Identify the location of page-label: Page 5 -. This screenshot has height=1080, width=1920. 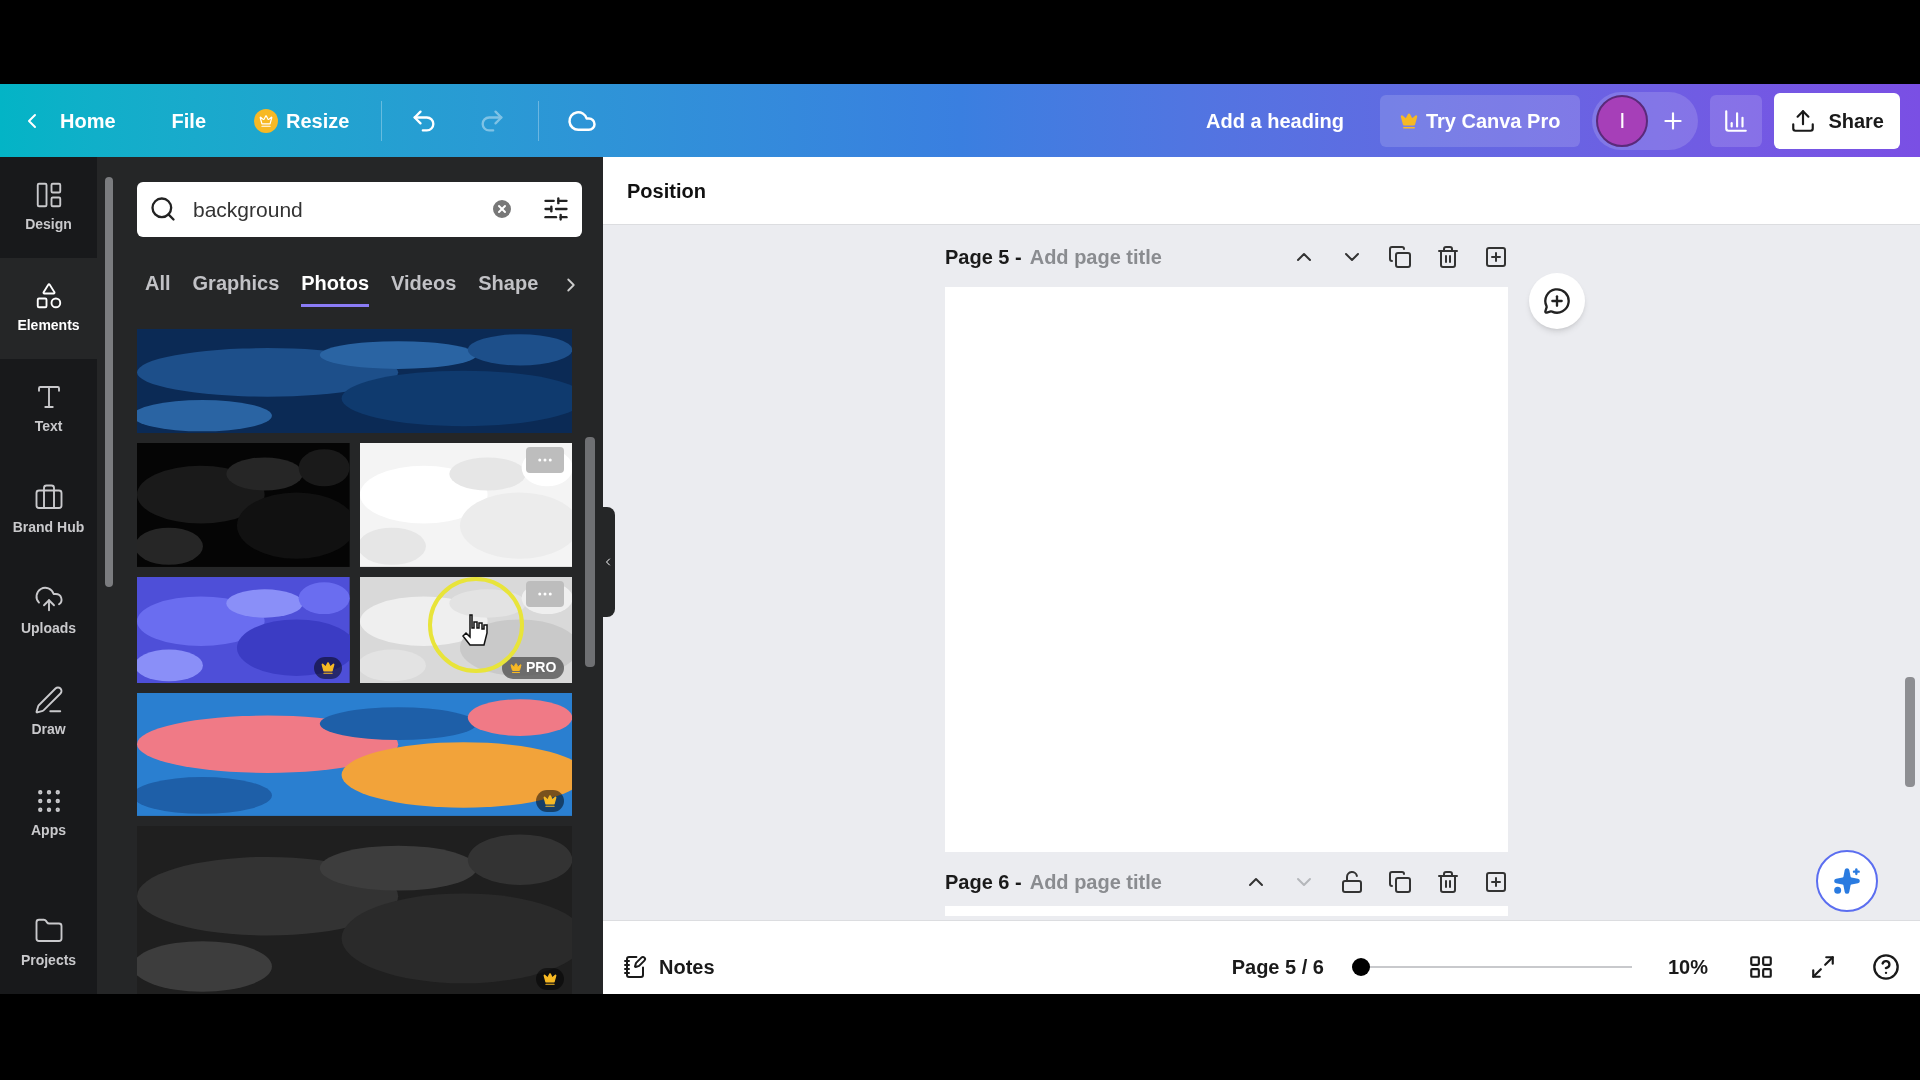
(983, 257).